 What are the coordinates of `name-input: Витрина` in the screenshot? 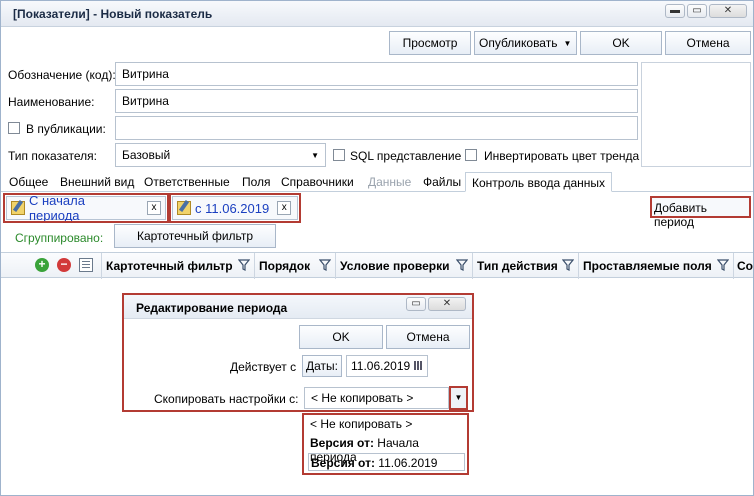 It's located at (376, 101).